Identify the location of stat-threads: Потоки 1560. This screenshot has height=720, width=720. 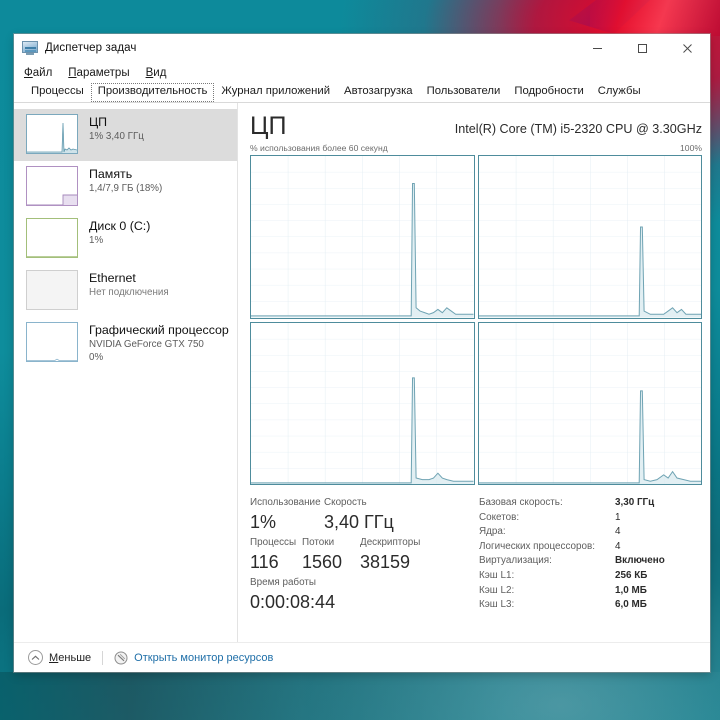
(331, 555).